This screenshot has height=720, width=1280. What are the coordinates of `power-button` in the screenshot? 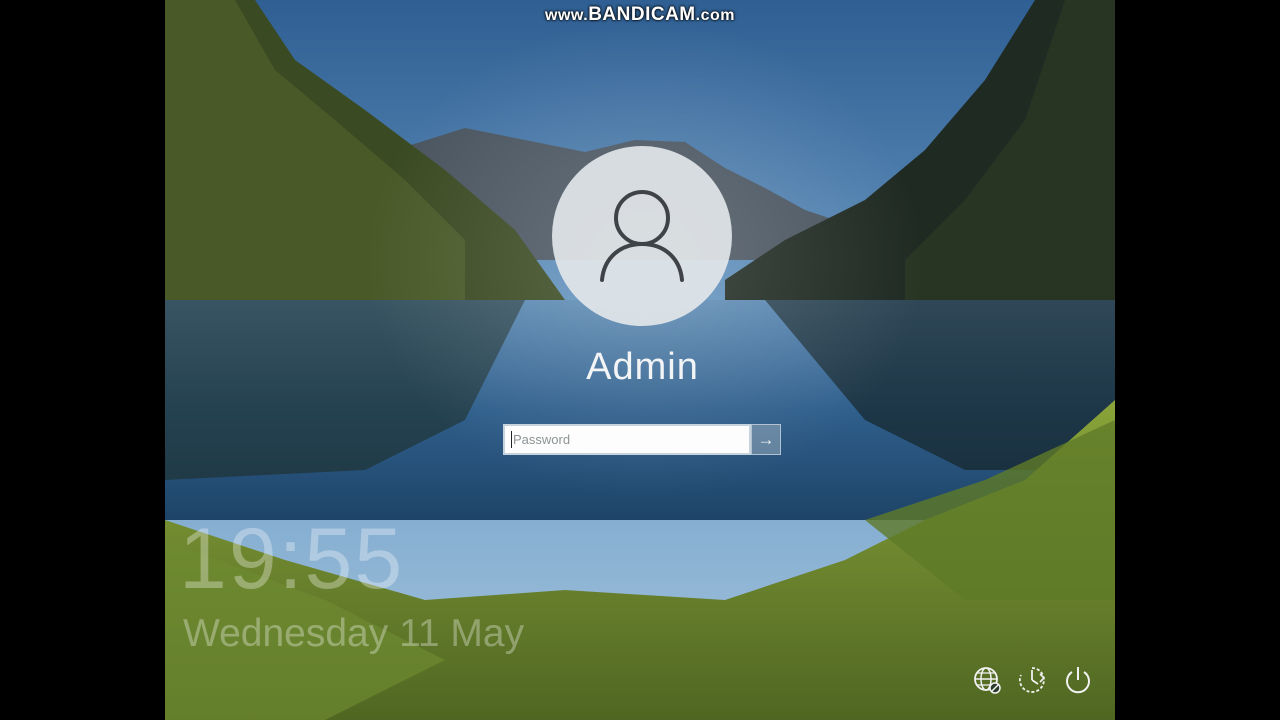 It's located at (1078, 680).